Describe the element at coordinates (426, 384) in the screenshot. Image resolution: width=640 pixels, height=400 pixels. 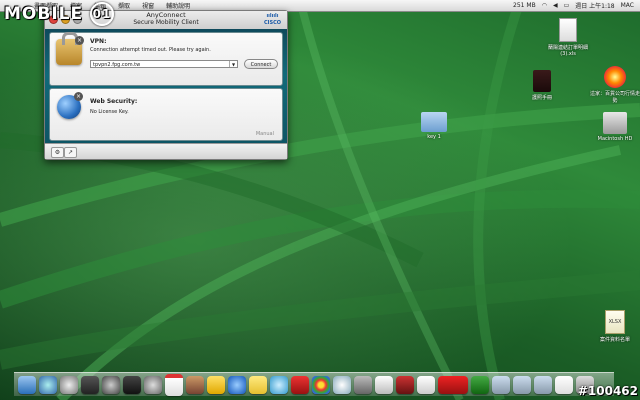
I see `preview-icon` at that location.